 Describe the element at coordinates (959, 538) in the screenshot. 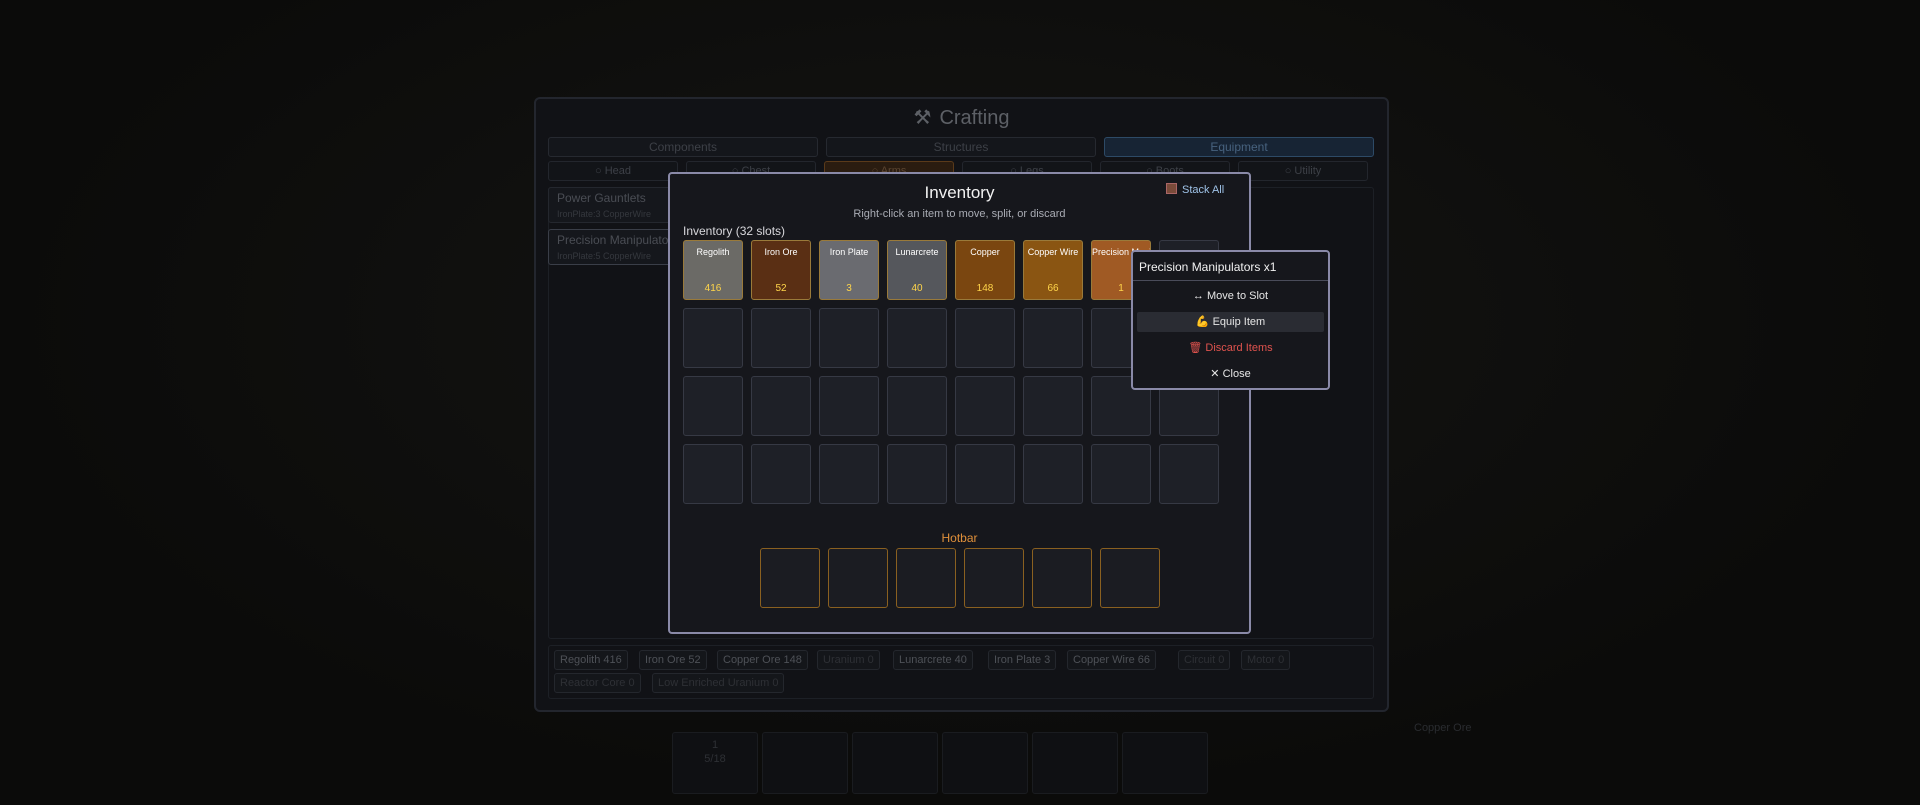

I see `hotbar-label: Hotbar` at that location.